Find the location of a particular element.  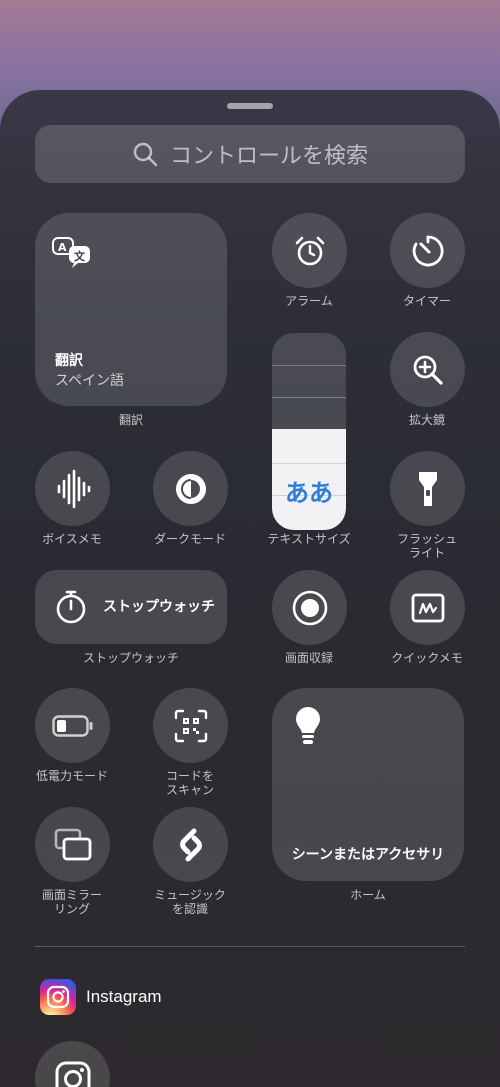

svg-text: A is located at coordinates (62, 247).